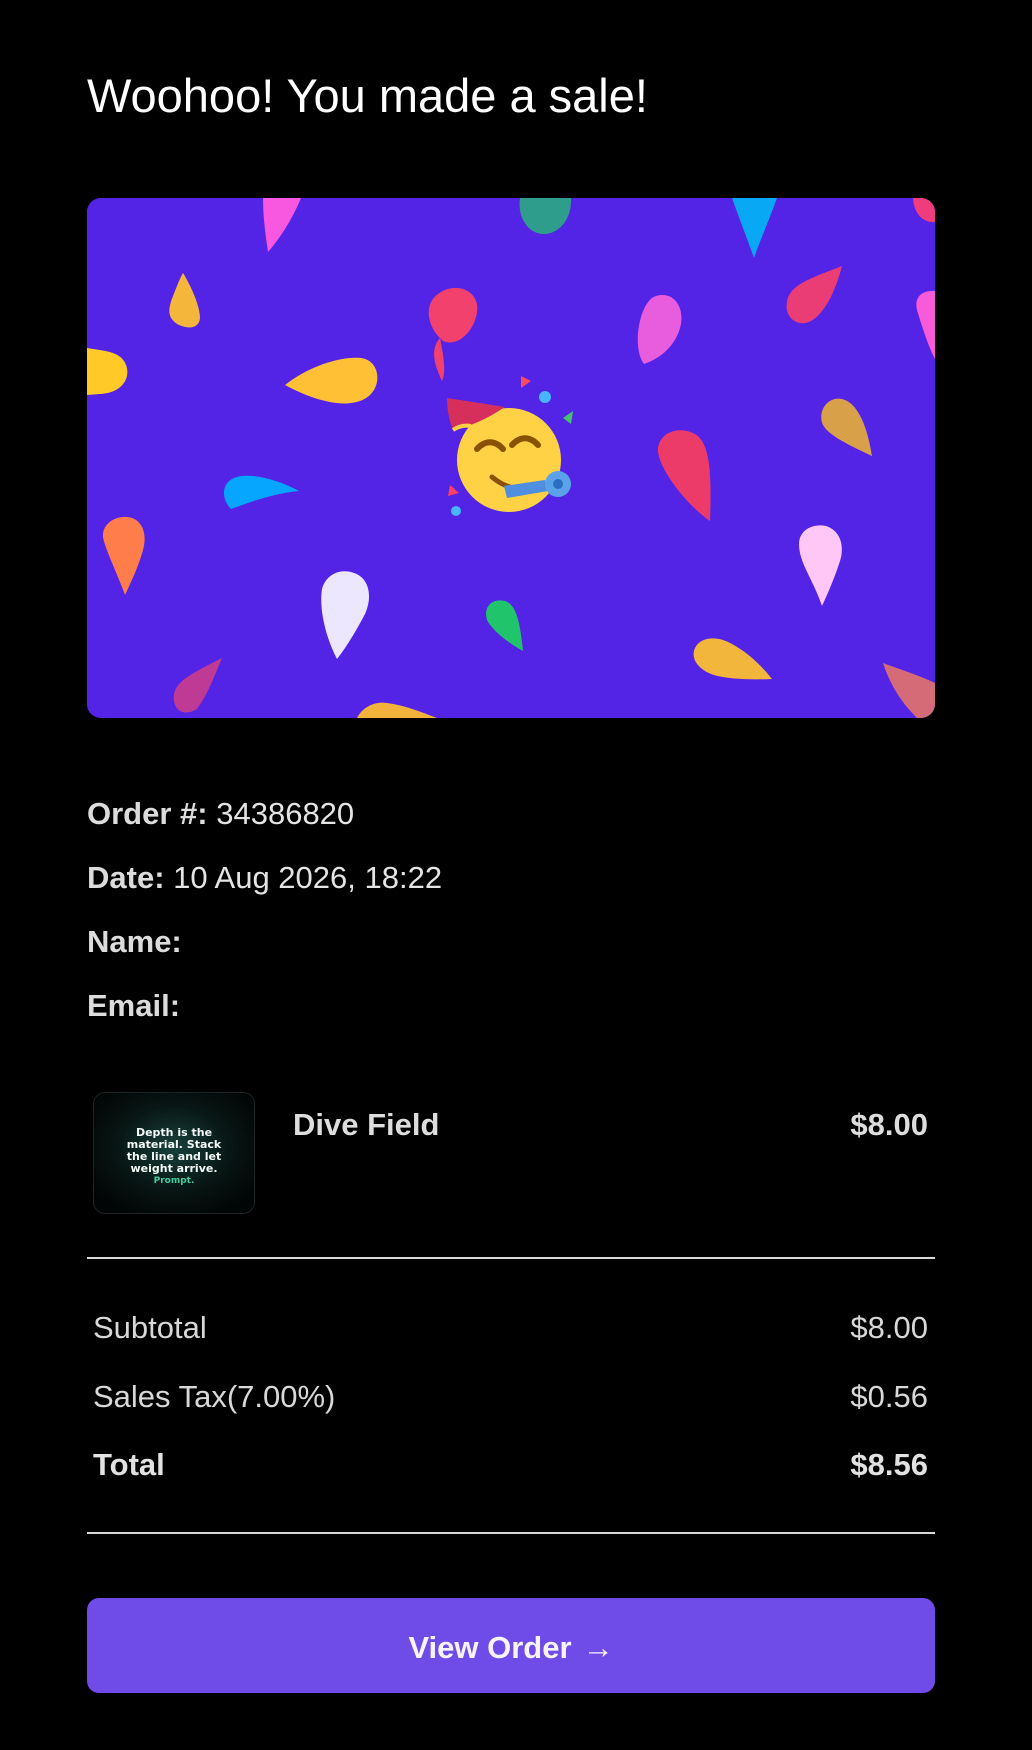 The width and height of the screenshot is (1032, 1750). I want to click on order-date-label: Date:, so click(126, 877).